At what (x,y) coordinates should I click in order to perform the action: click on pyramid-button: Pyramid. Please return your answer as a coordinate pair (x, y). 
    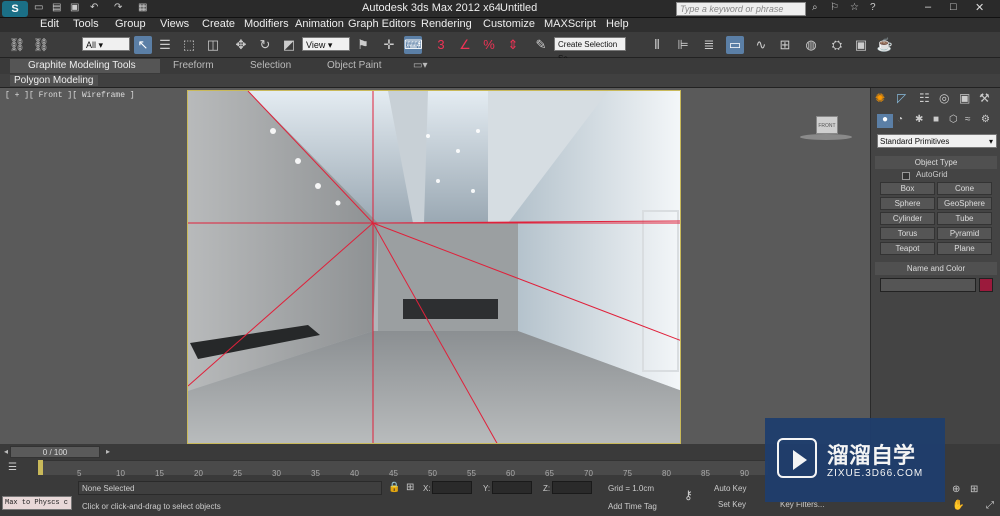
    Looking at the image, I should click on (964, 233).